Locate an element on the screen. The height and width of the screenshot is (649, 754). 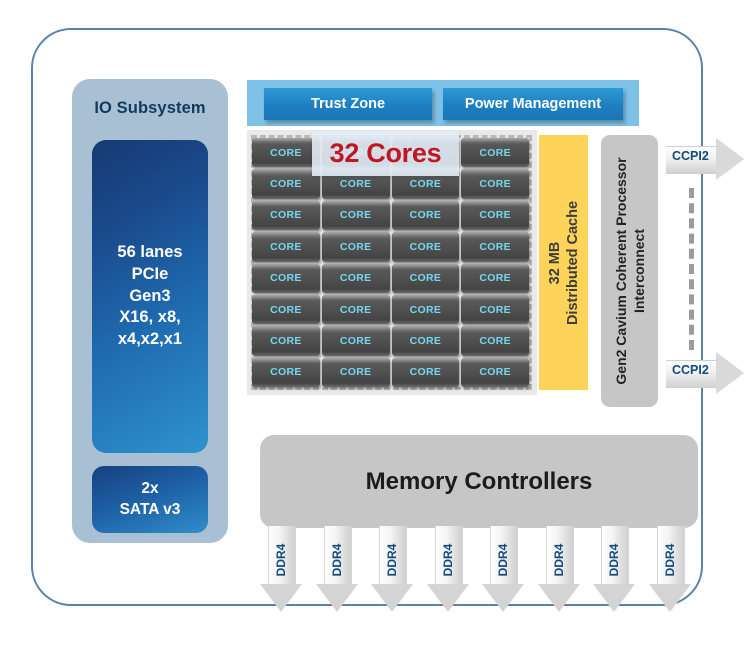
top-feature-band: Trust Zone Power Management is located at coordinates (443, 103).